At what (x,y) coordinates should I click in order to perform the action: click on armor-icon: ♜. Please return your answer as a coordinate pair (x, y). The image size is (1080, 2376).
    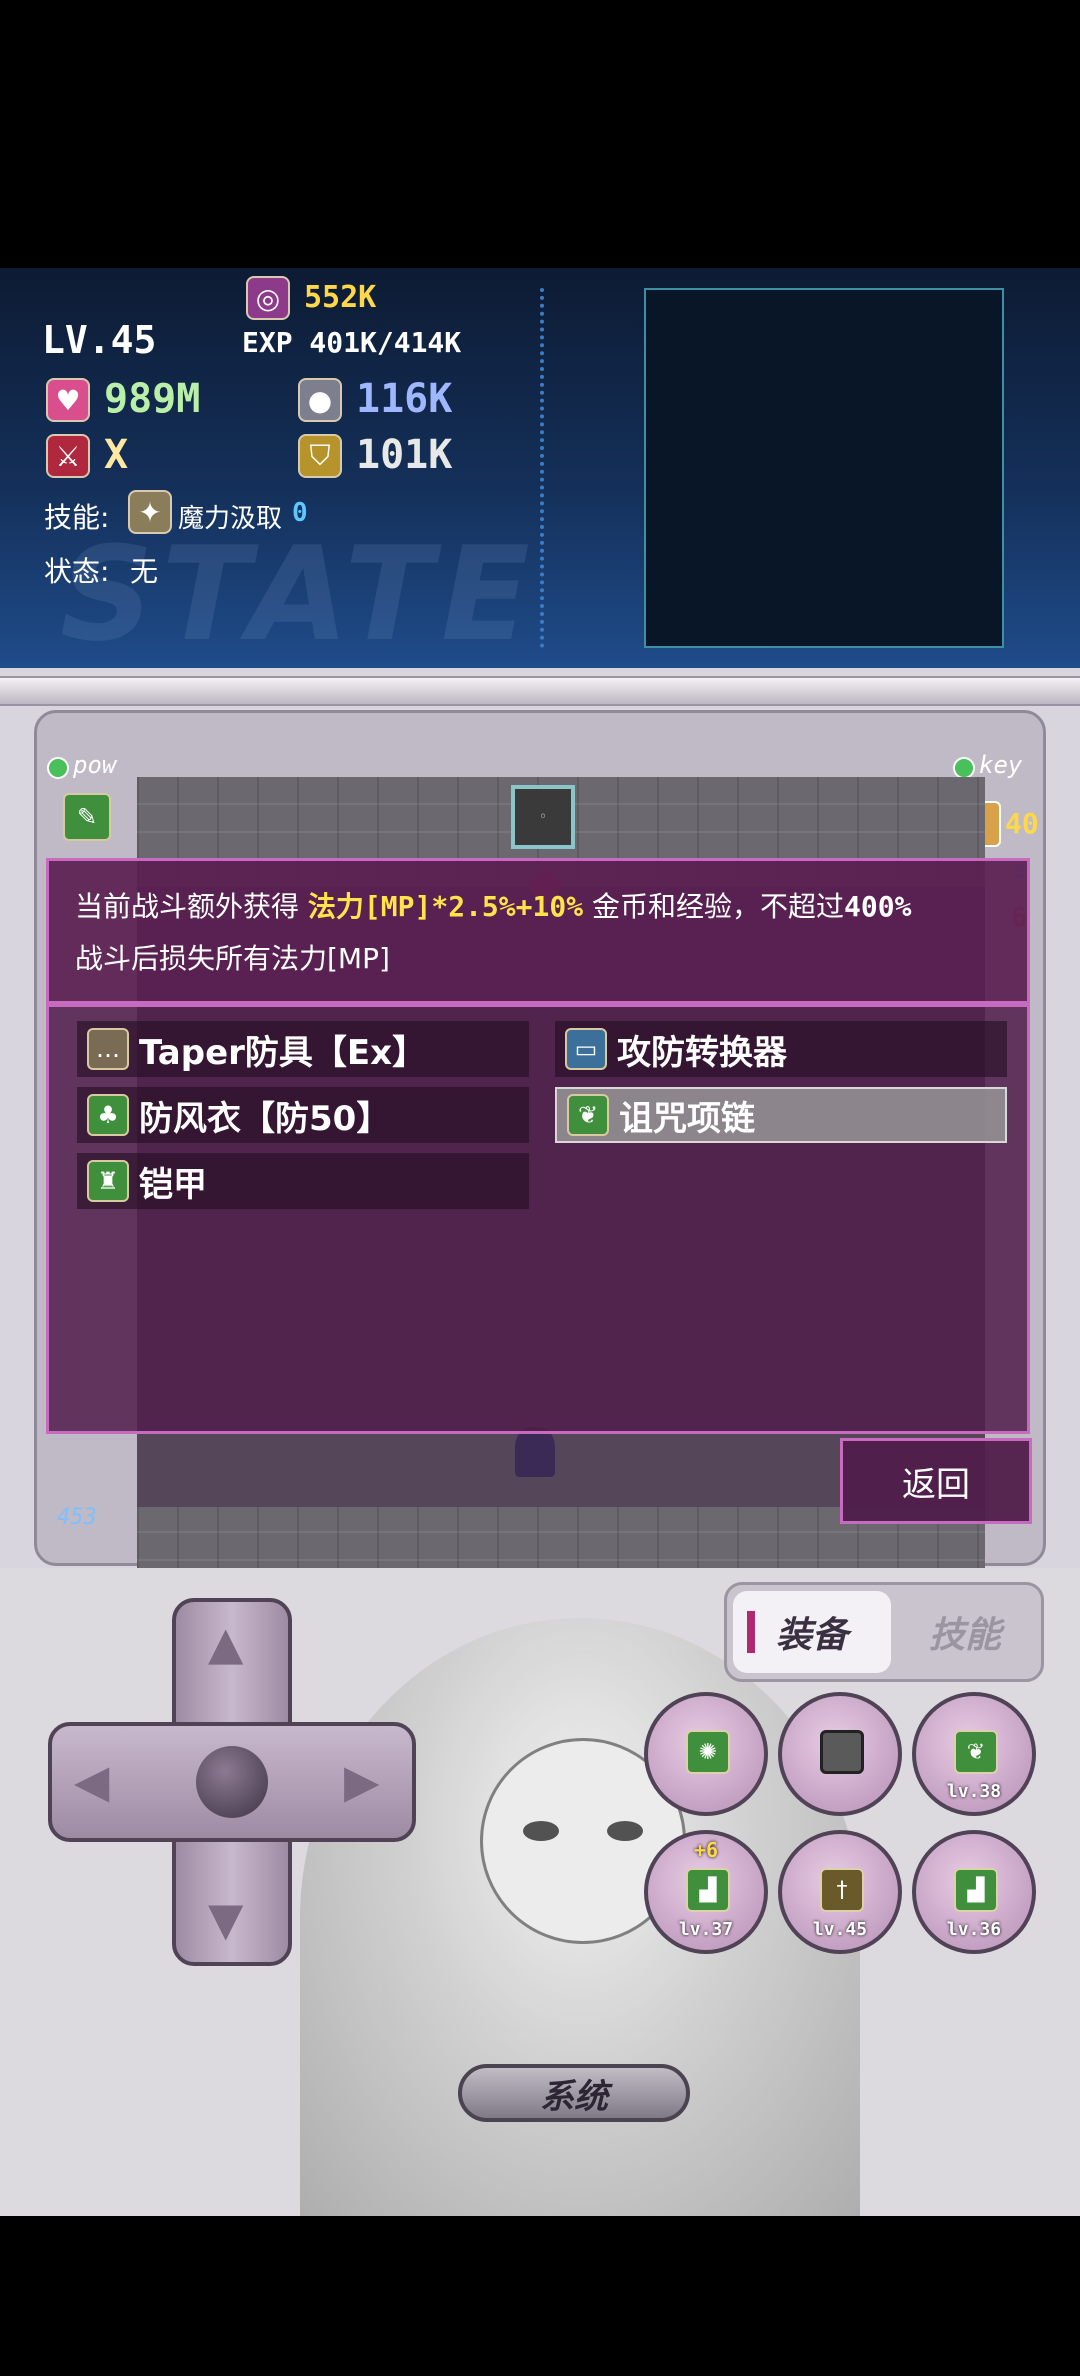
    Looking at the image, I should click on (108, 1181).